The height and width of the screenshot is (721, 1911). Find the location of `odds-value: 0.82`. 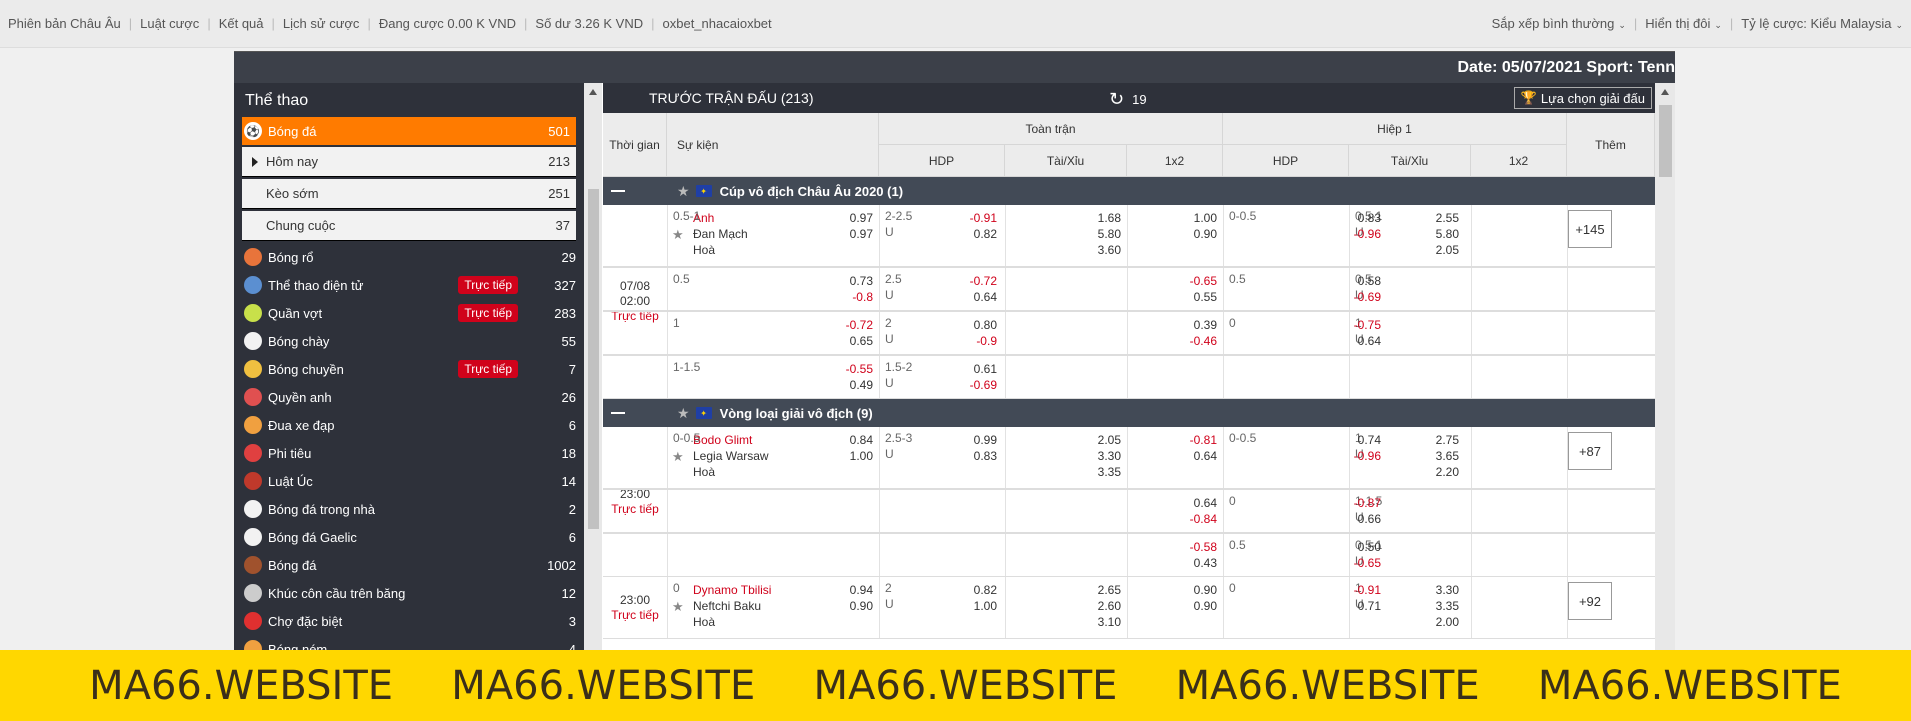

odds-value: 0.82 is located at coordinates (975, 590).